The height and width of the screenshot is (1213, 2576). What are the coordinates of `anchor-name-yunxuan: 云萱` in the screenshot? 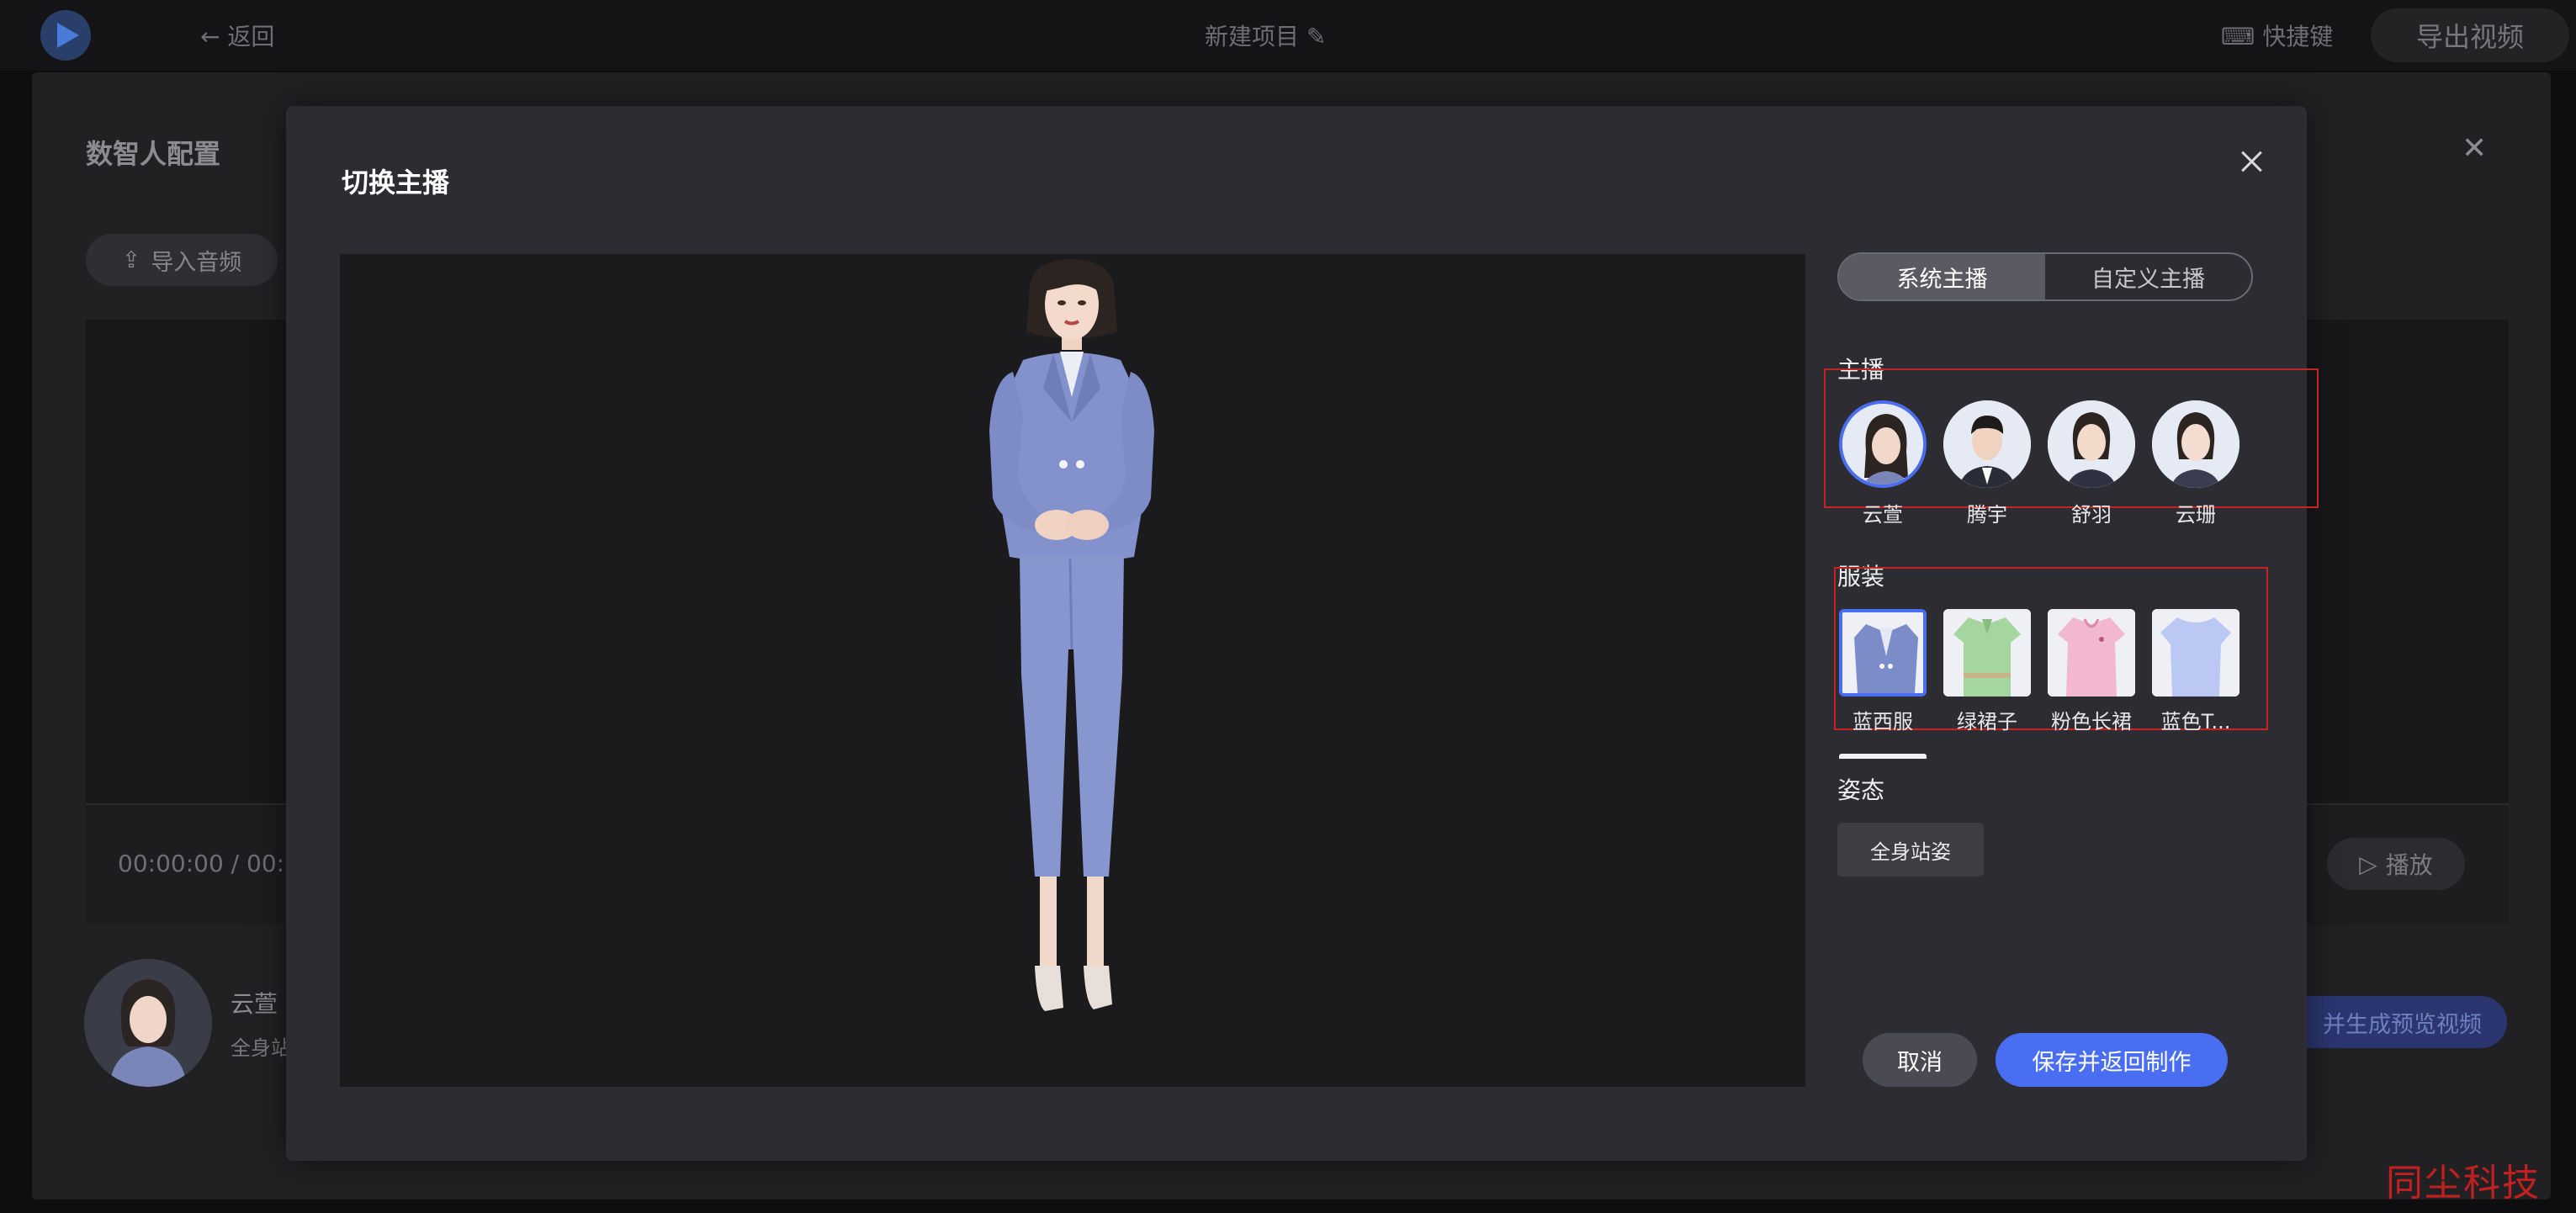 It's located at (1883, 515).